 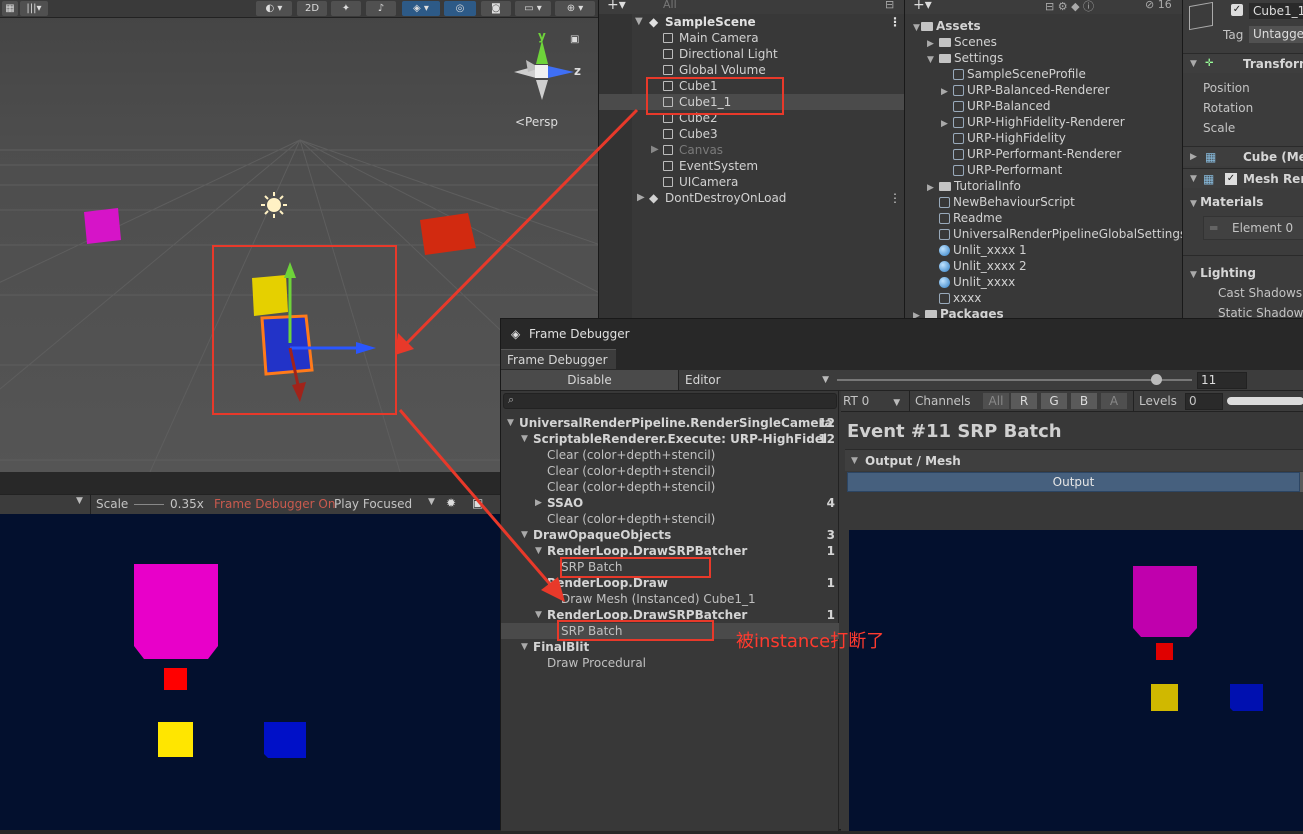 What do you see at coordinates (1226, 202) in the screenshot?
I see `materials-foldout: ▼ Materials` at bounding box center [1226, 202].